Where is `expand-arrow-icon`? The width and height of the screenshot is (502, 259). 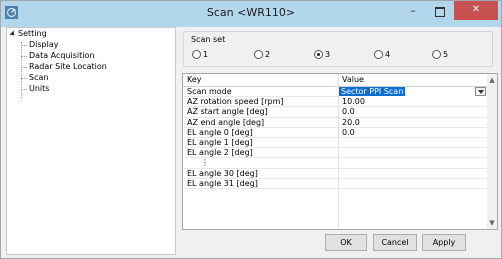
expand-arrow-icon is located at coordinates (13, 34).